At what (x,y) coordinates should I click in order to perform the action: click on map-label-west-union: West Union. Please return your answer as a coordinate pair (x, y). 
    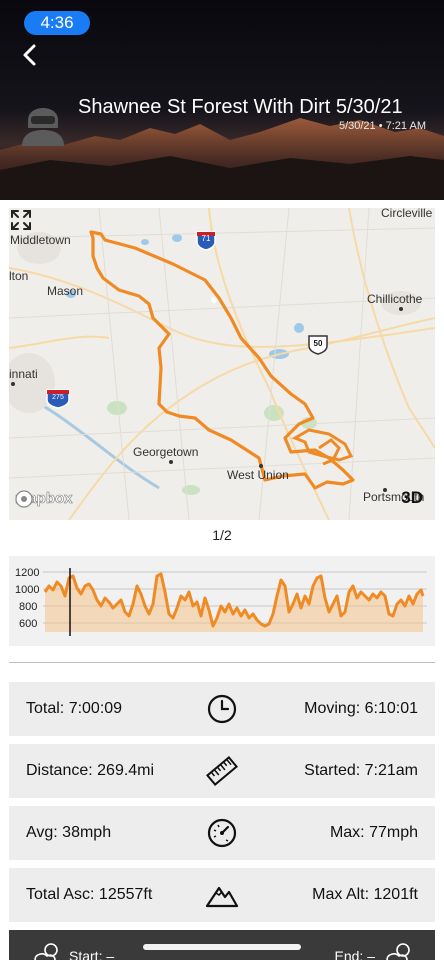
    Looking at the image, I should click on (258, 475).